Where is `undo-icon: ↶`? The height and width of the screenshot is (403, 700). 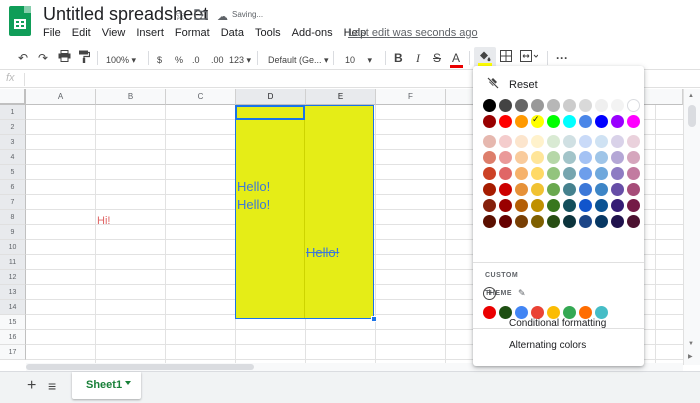
undo-icon: ↶ is located at coordinates (23, 58).